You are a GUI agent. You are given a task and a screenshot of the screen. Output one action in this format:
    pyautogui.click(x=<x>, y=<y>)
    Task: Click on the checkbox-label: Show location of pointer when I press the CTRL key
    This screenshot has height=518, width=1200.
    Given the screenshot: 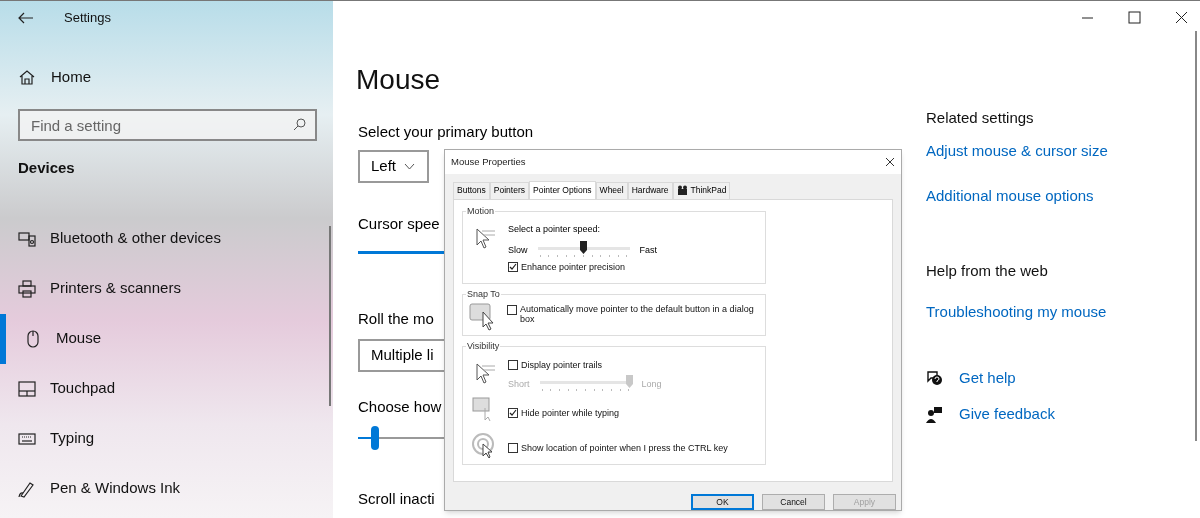 What is the action you would take?
    pyautogui.click(x=624, y=448)
    